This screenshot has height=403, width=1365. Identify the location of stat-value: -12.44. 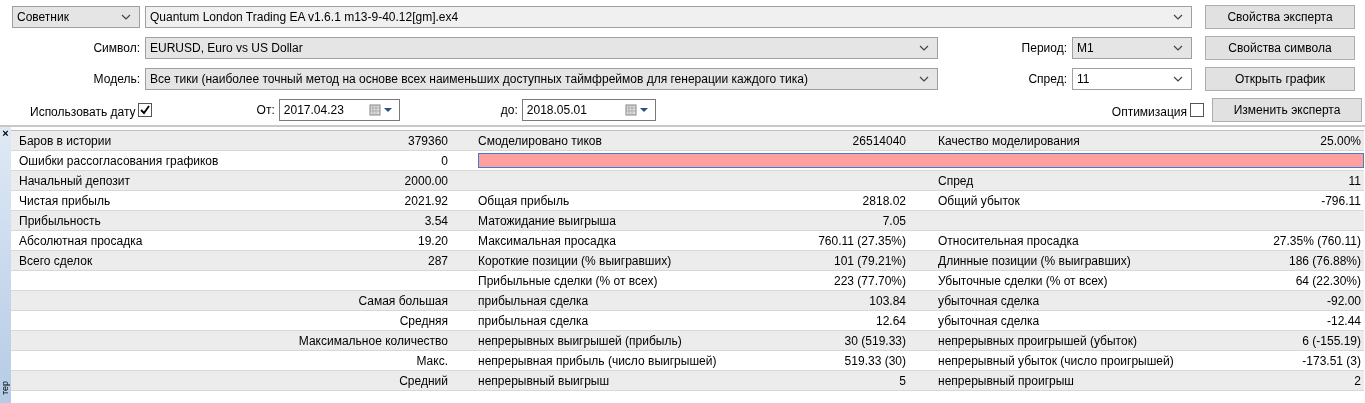
(1343, 321).